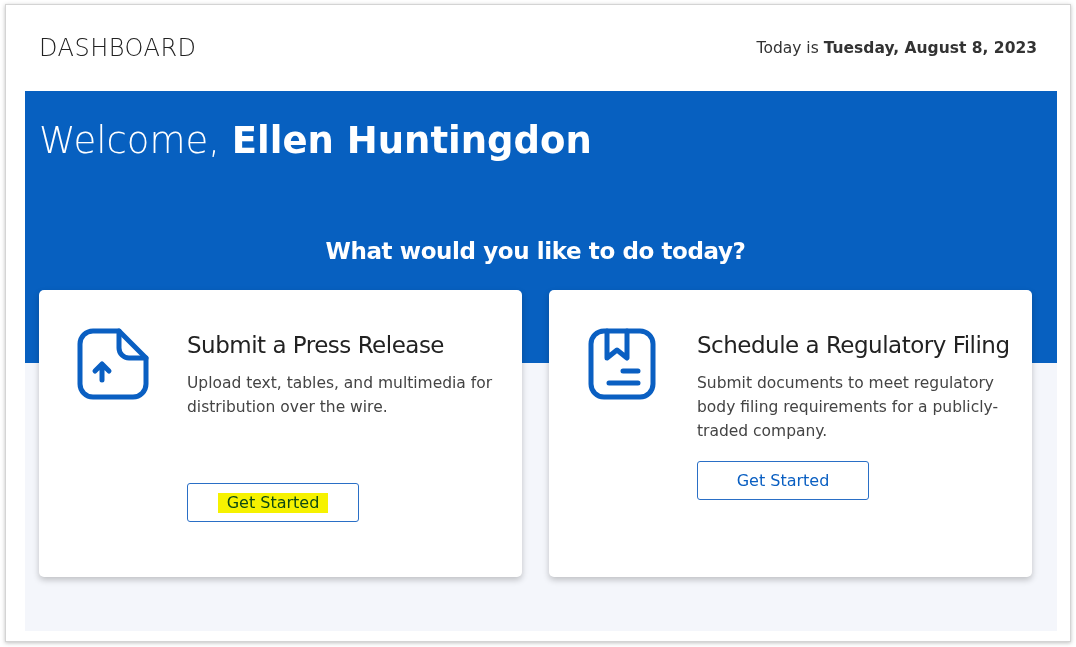  What do you see at coordinates (854, 345) in the screenshot?
I see `card-title: Schedule a Regulatory Filing` at bounding box center [854, 345].